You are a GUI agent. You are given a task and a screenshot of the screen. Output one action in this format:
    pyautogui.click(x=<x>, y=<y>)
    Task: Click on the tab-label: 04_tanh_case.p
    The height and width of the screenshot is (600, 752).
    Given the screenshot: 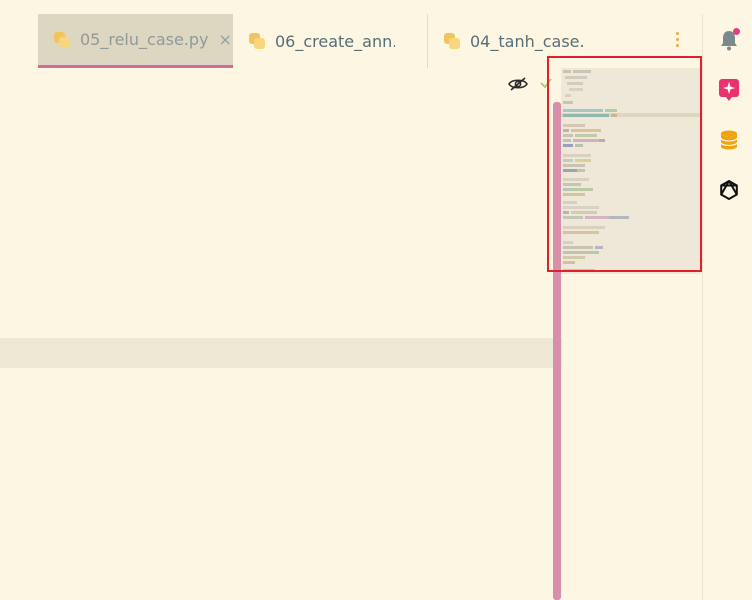 What is the action you would take?
    pyautogui.click(x=527, y=41)
    